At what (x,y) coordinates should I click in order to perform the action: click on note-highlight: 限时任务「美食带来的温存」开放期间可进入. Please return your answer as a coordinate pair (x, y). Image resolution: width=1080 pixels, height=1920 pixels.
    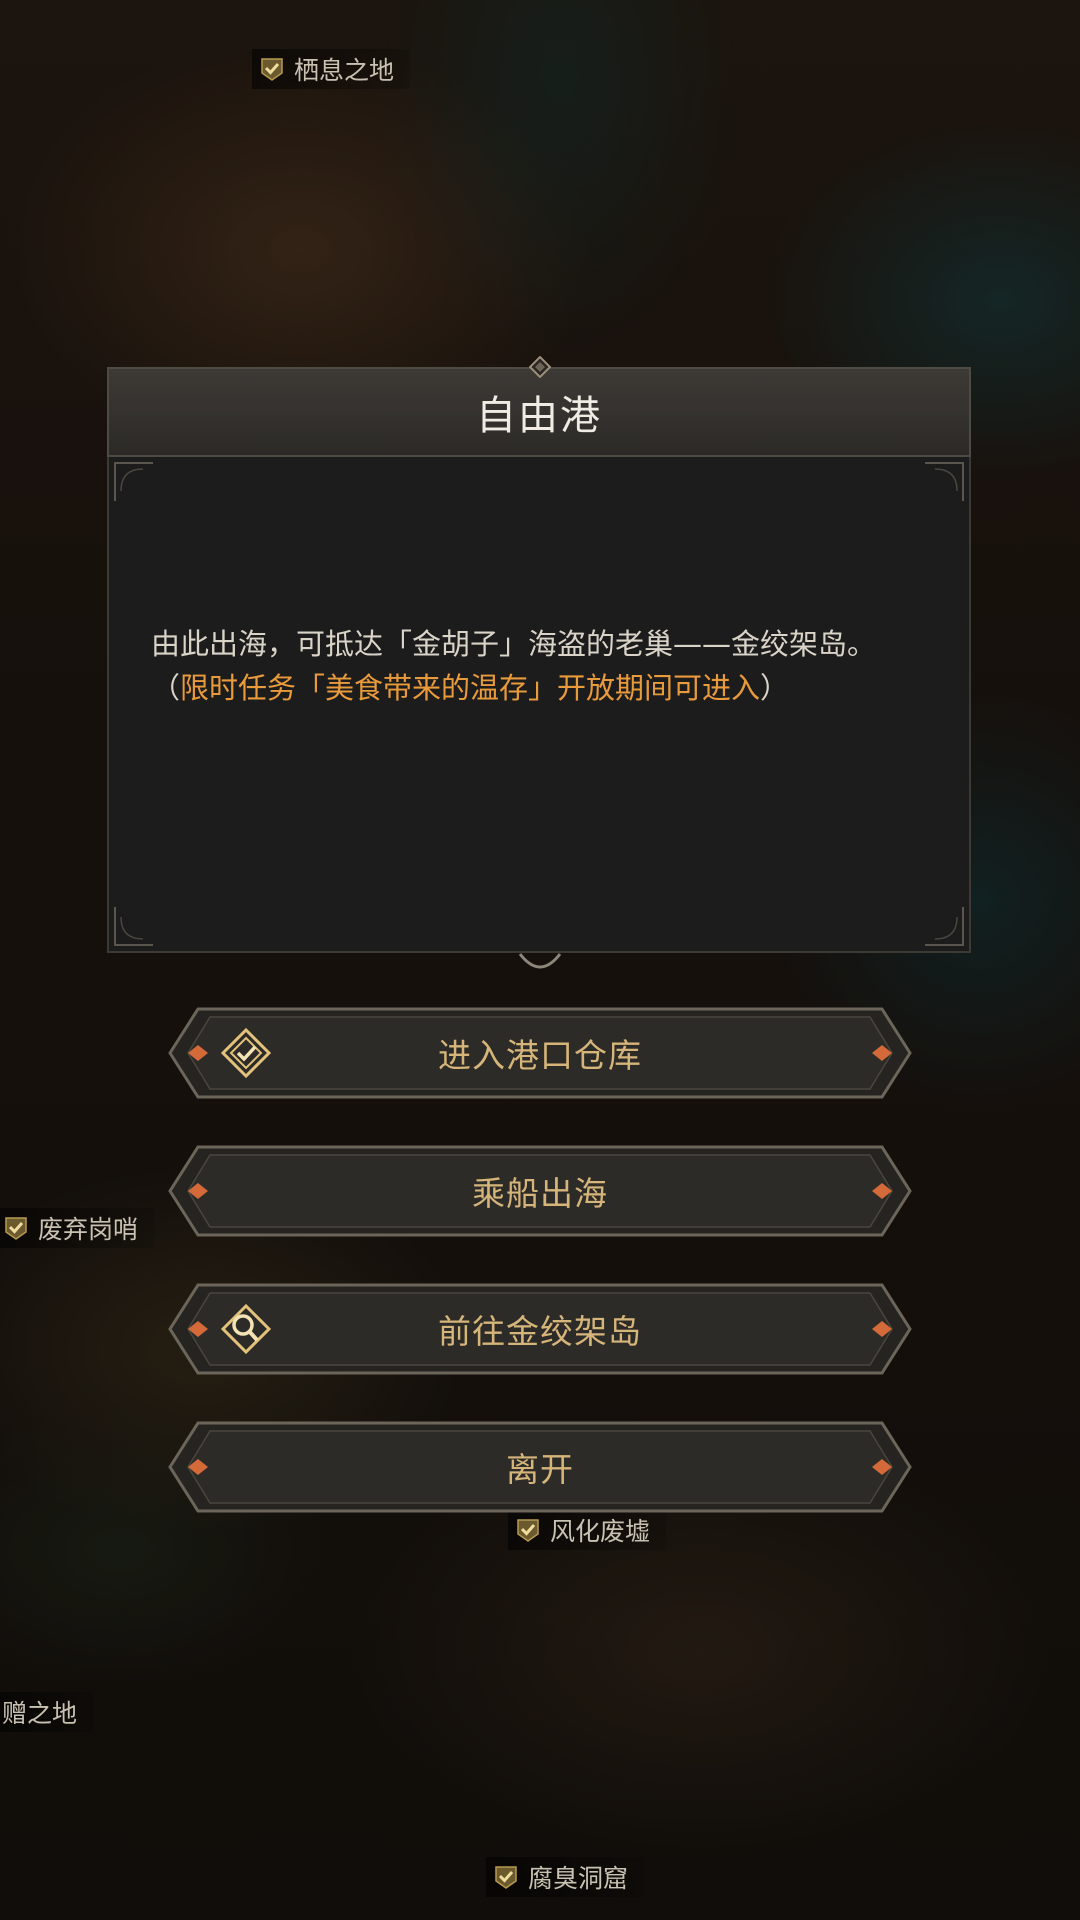
    Looking at the image, I should click on (470, 688).